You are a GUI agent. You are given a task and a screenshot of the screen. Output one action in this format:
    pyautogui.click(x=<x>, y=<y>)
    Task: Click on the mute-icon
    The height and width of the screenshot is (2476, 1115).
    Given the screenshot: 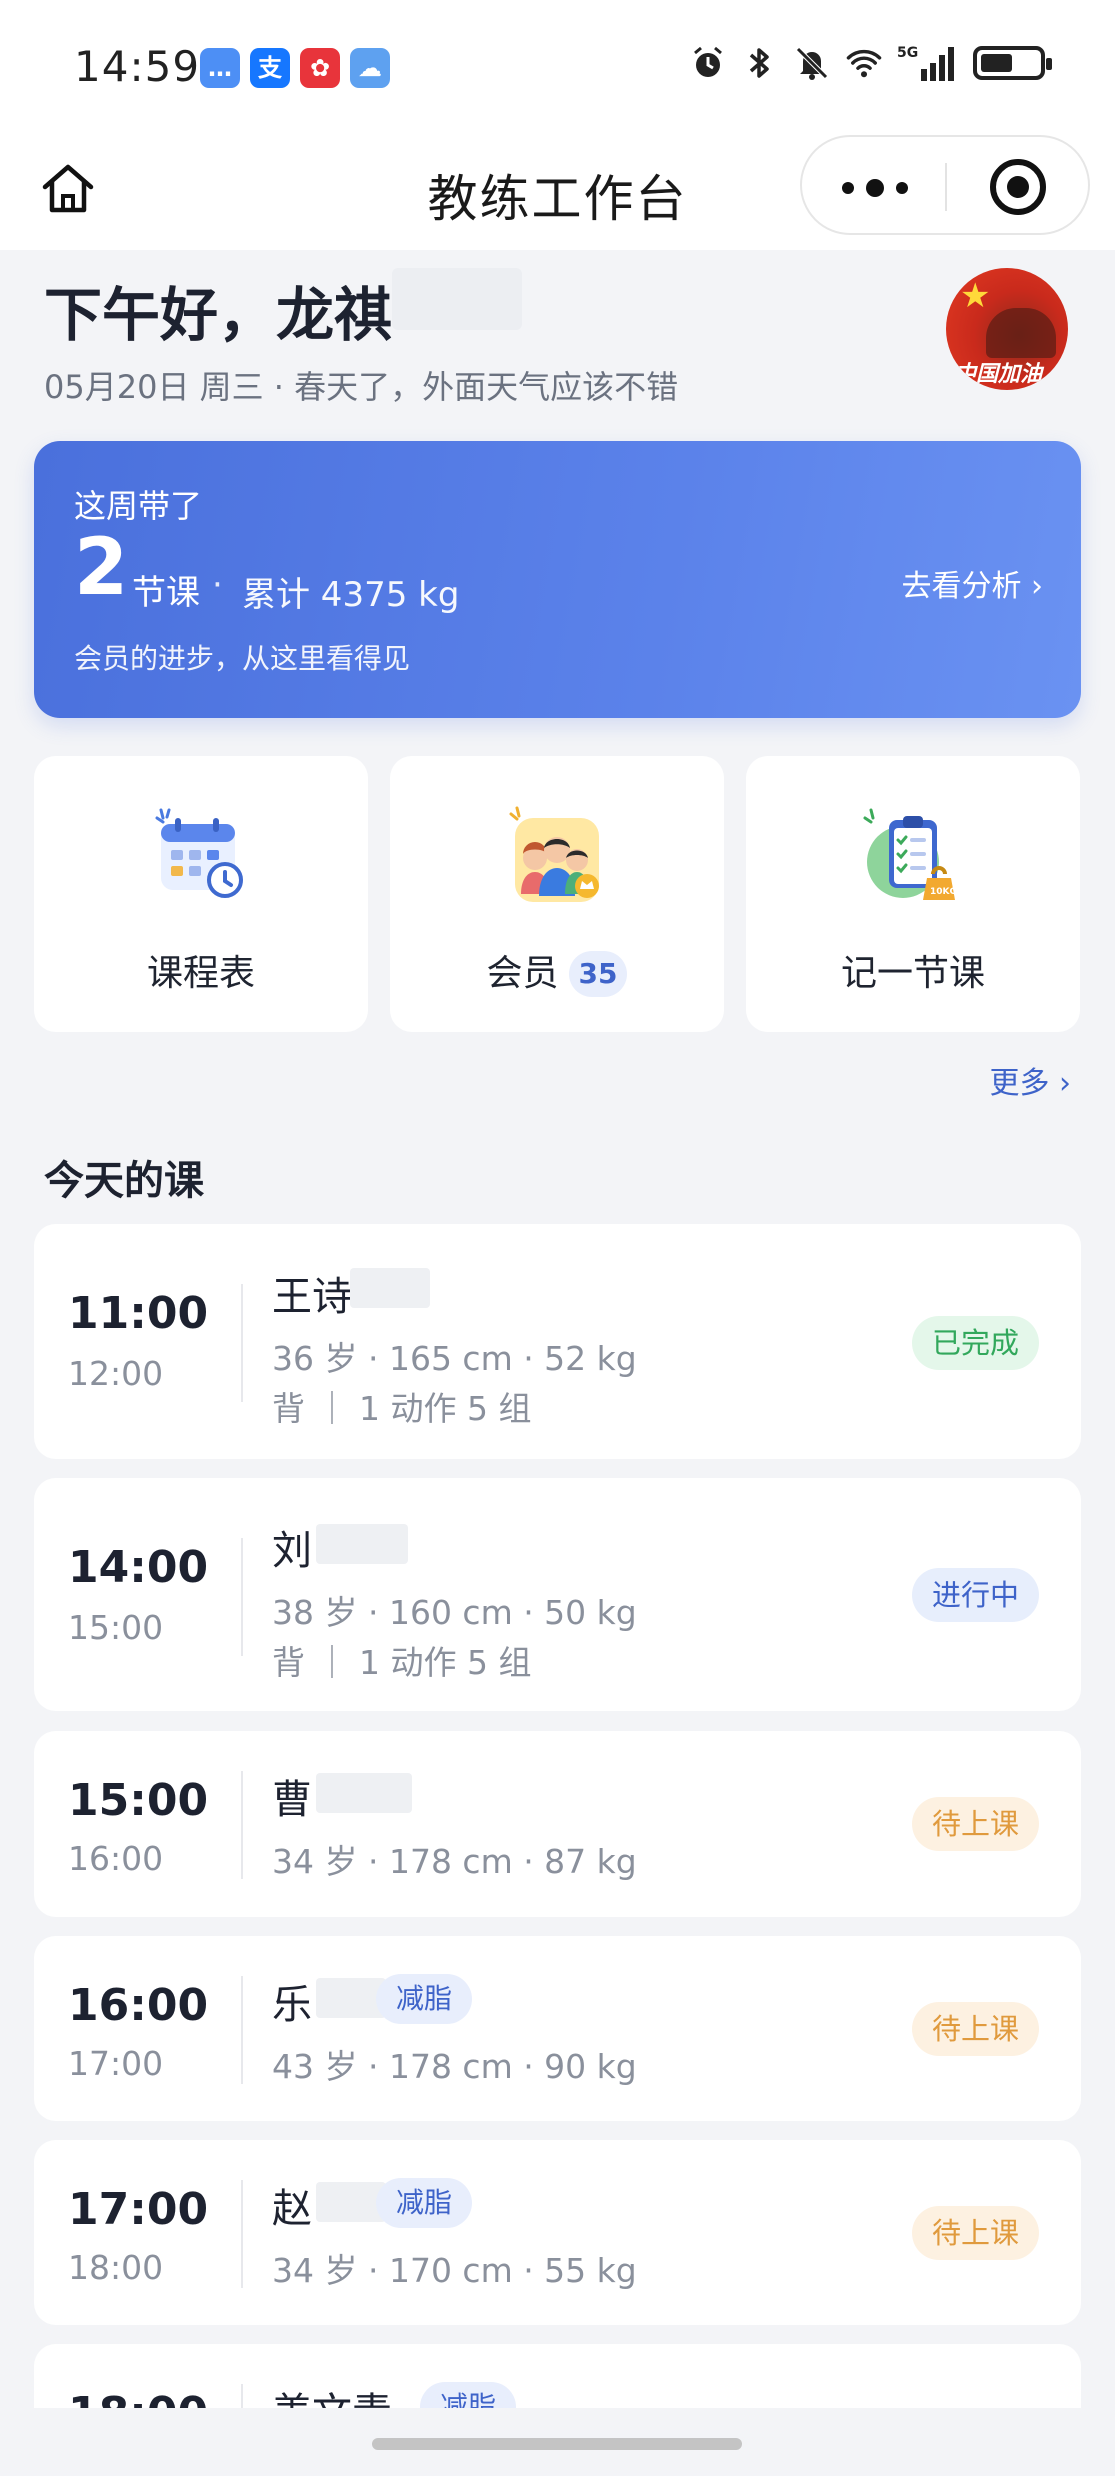 What is the action you would take?
    pyautogui.click(x=812, y=63)
    